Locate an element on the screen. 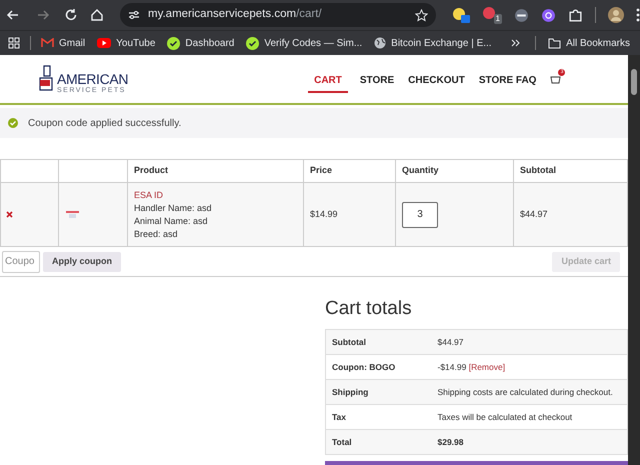 This screenshot has width=640, height=465. cart-totals-heading: Cart totals is located at coordinates (369, 309).